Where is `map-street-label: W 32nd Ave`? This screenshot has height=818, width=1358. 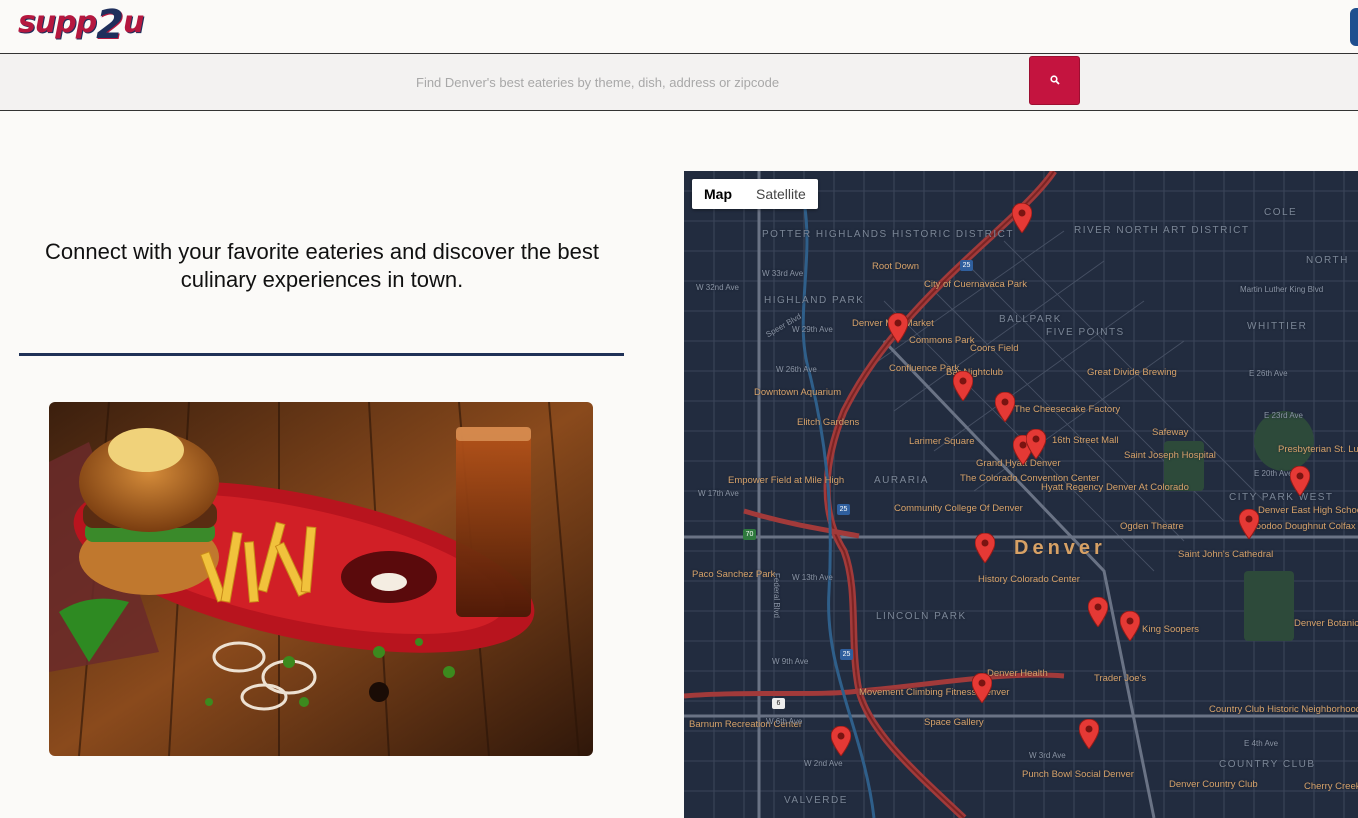
map-street-label: W 32nd Ave is located at coordinates (717, 287).